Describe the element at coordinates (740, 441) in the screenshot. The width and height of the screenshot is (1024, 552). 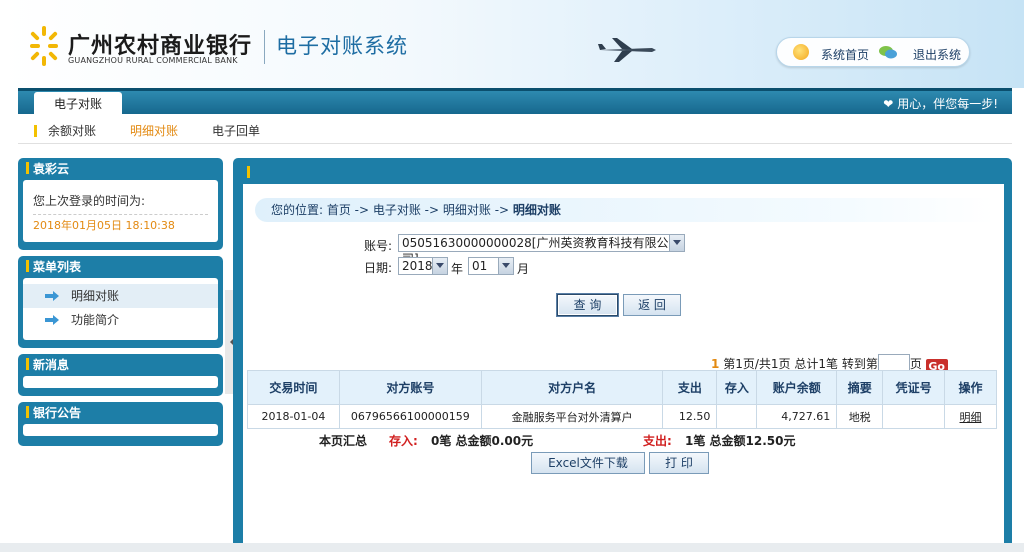
I see `summary-expense-detail: 1笔 总金额12.50元` at that location.